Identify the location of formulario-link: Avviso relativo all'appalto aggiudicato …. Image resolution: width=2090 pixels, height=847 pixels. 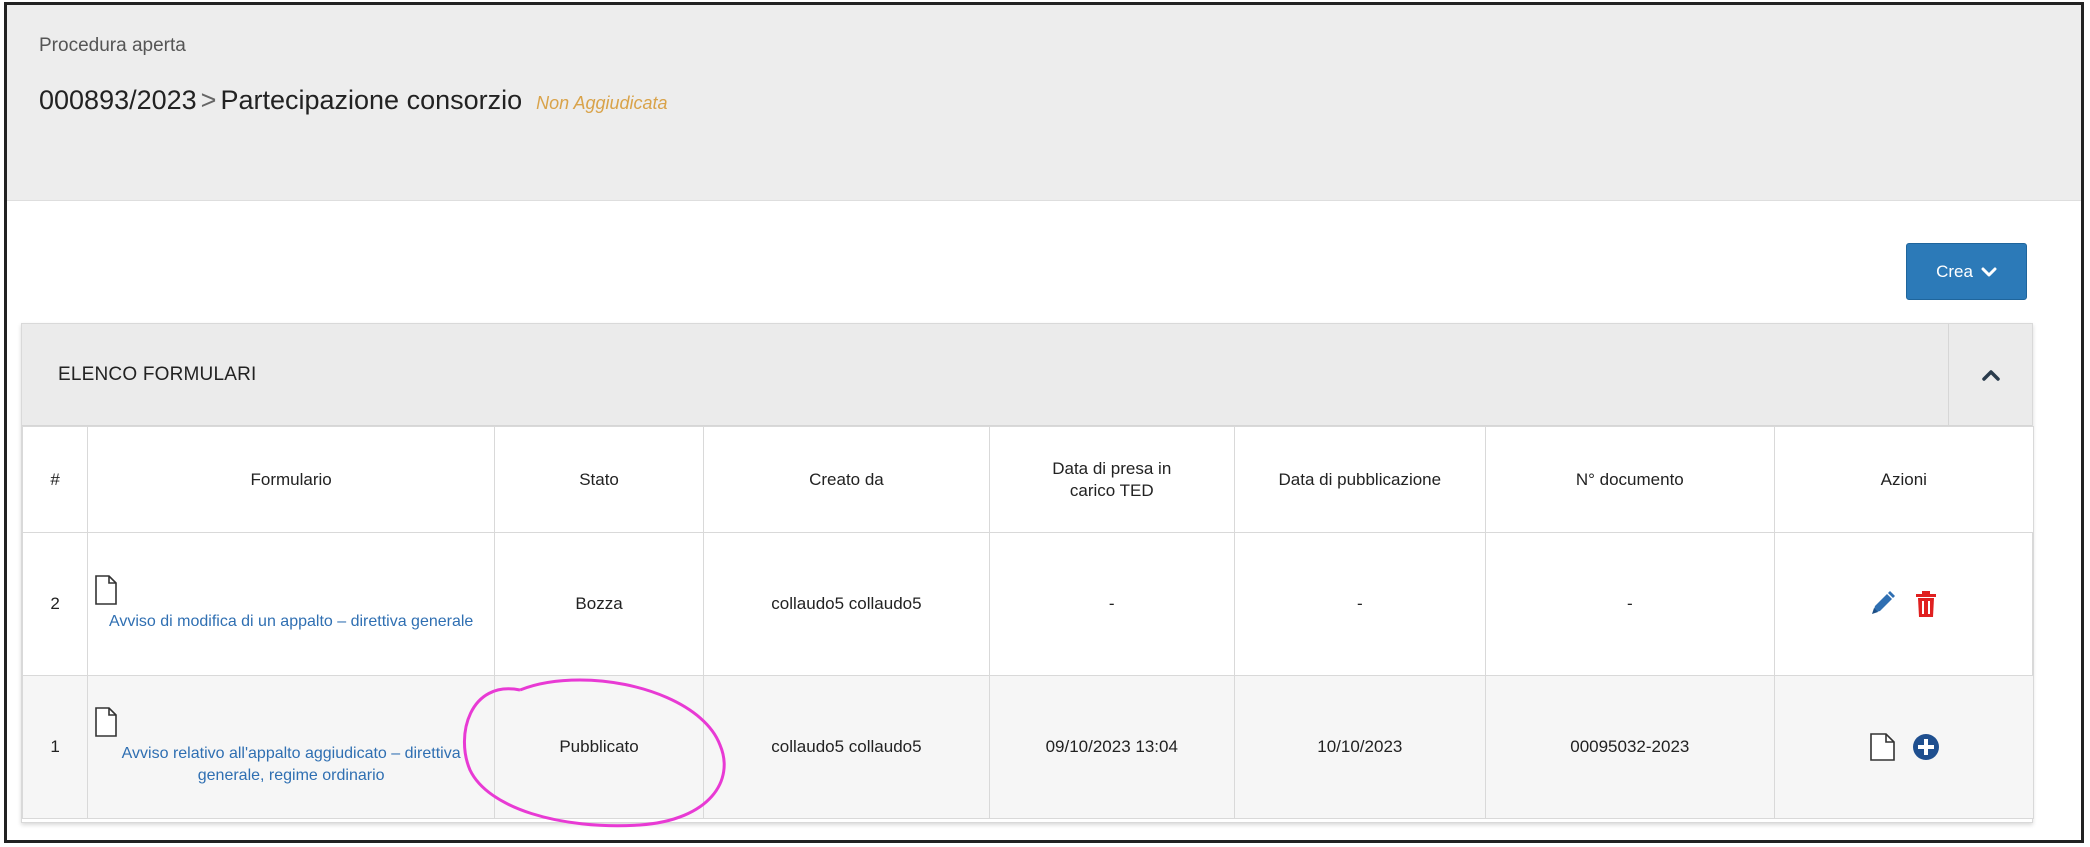
(291, 765).